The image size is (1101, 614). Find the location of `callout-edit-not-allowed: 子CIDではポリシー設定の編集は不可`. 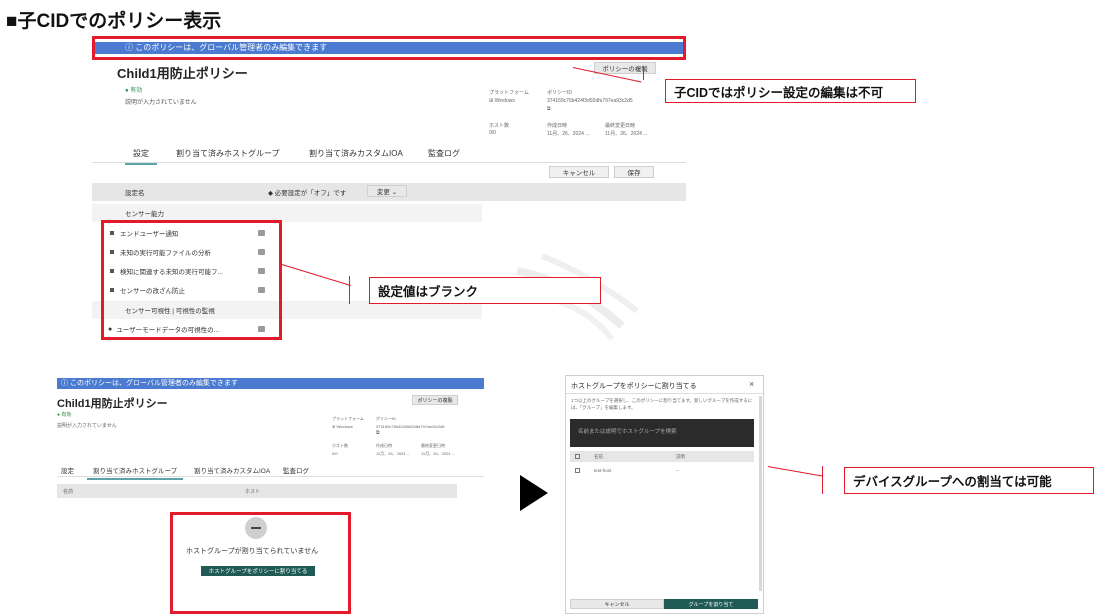

callout-edit-not-allowed: 子CIDではポリシー設定の編集は不可 is located at coordinates (790, 91).